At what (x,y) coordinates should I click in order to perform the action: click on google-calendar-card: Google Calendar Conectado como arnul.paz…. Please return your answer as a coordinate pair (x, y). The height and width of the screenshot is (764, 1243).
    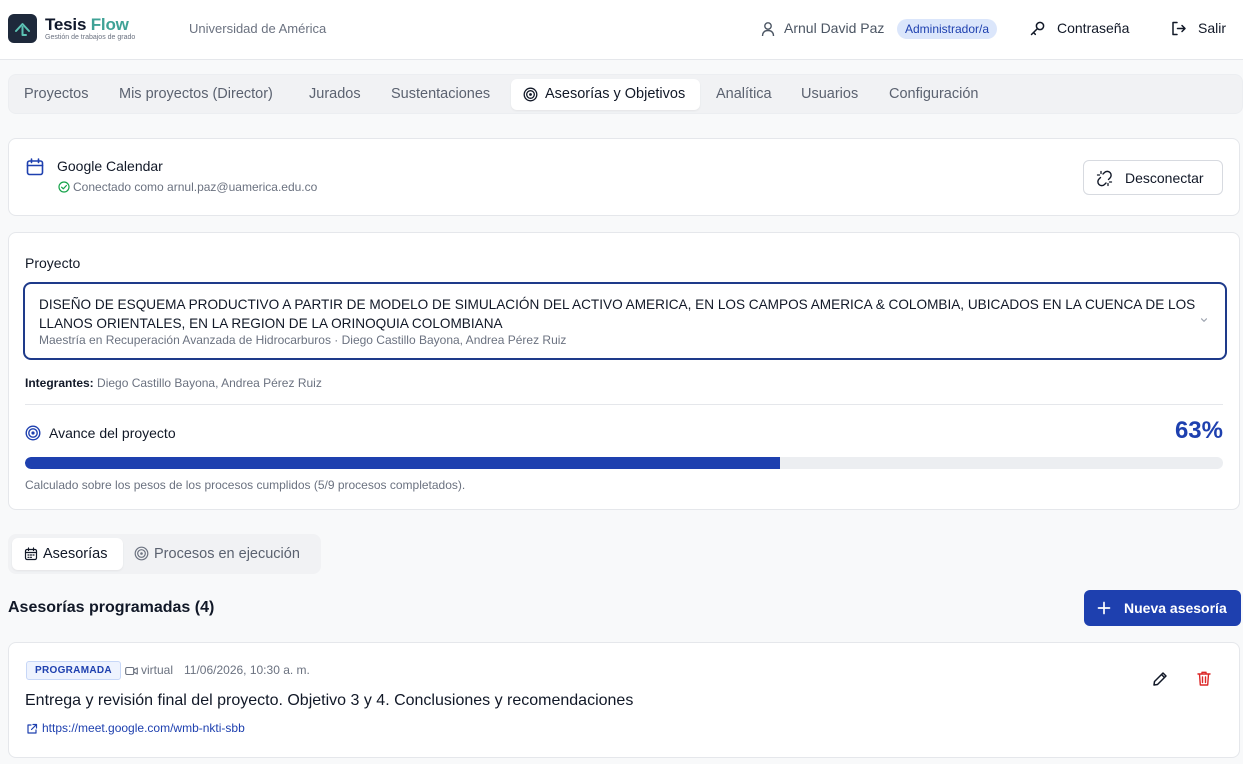
    Looking at the image, I should click on (624, 177).